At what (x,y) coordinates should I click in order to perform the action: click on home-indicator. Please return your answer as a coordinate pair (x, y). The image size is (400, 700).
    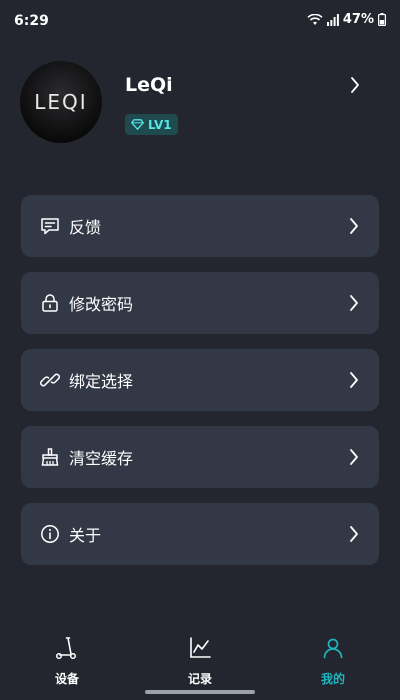
    Looking at the image, I should click on (200, 692).